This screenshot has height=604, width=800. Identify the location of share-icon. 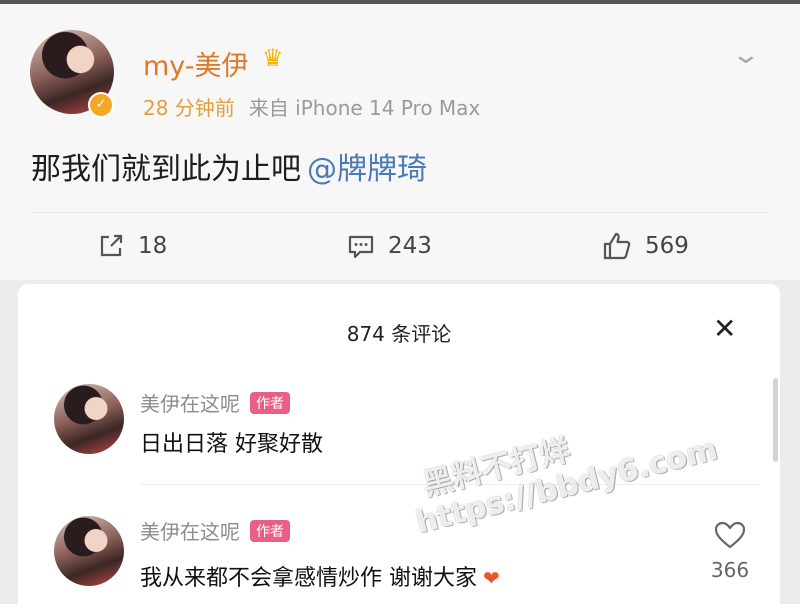
(111, 245).